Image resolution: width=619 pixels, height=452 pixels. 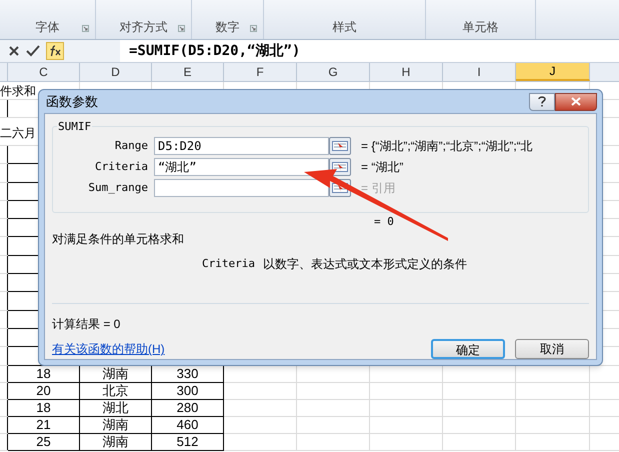 I want to click on calculation-result: 计算结果 = 0, so click(x=86, y=324).